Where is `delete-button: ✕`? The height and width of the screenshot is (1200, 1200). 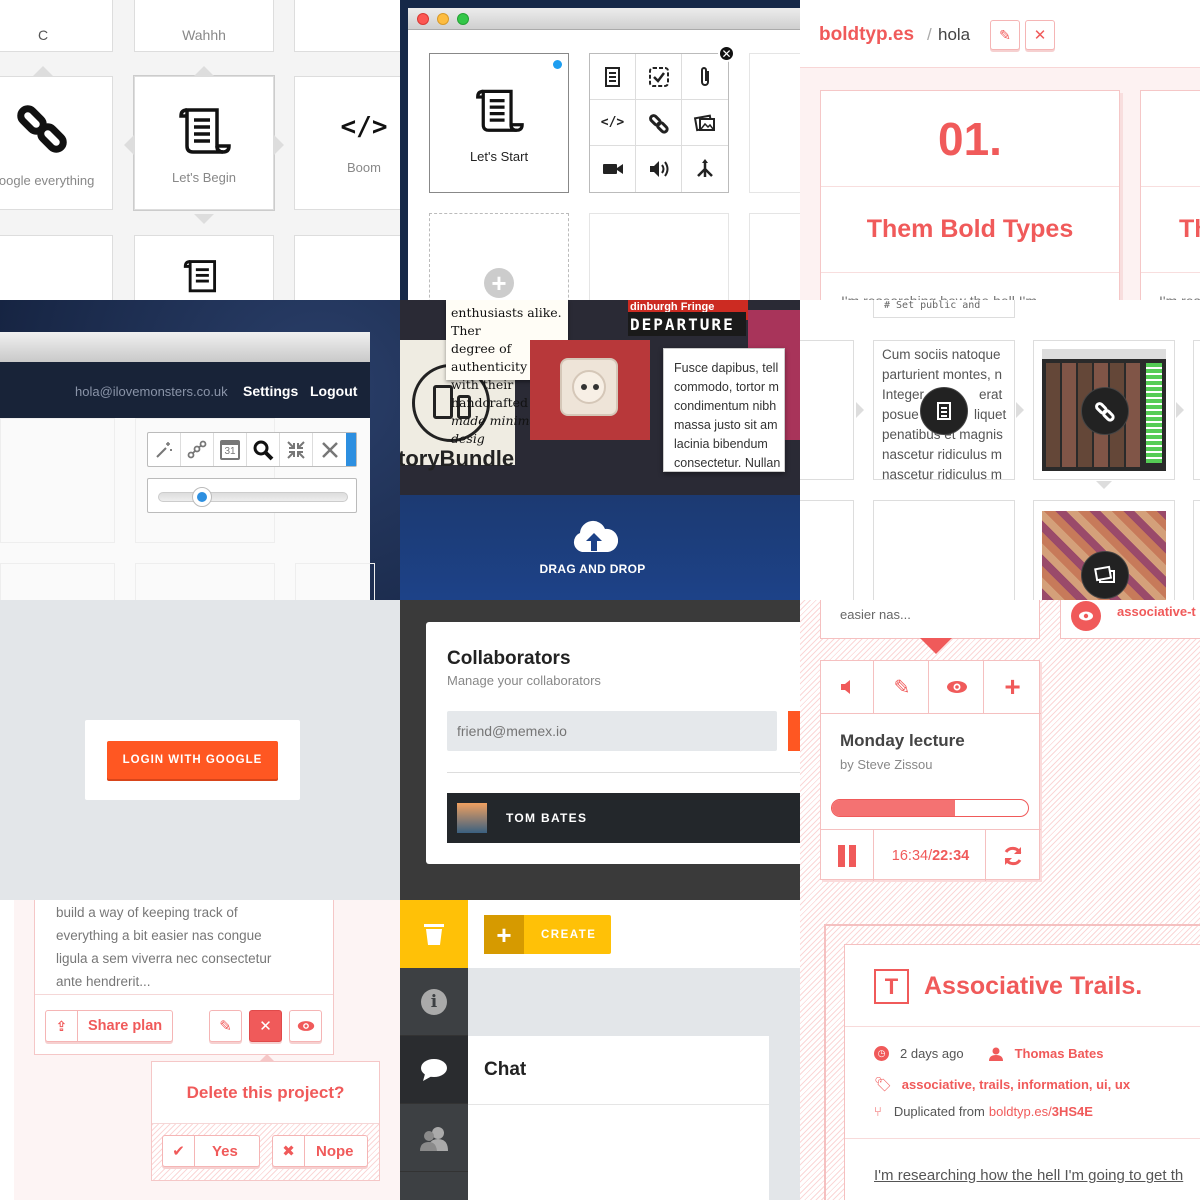 delete-button: ✕ is located at coordinates (265, 1026).